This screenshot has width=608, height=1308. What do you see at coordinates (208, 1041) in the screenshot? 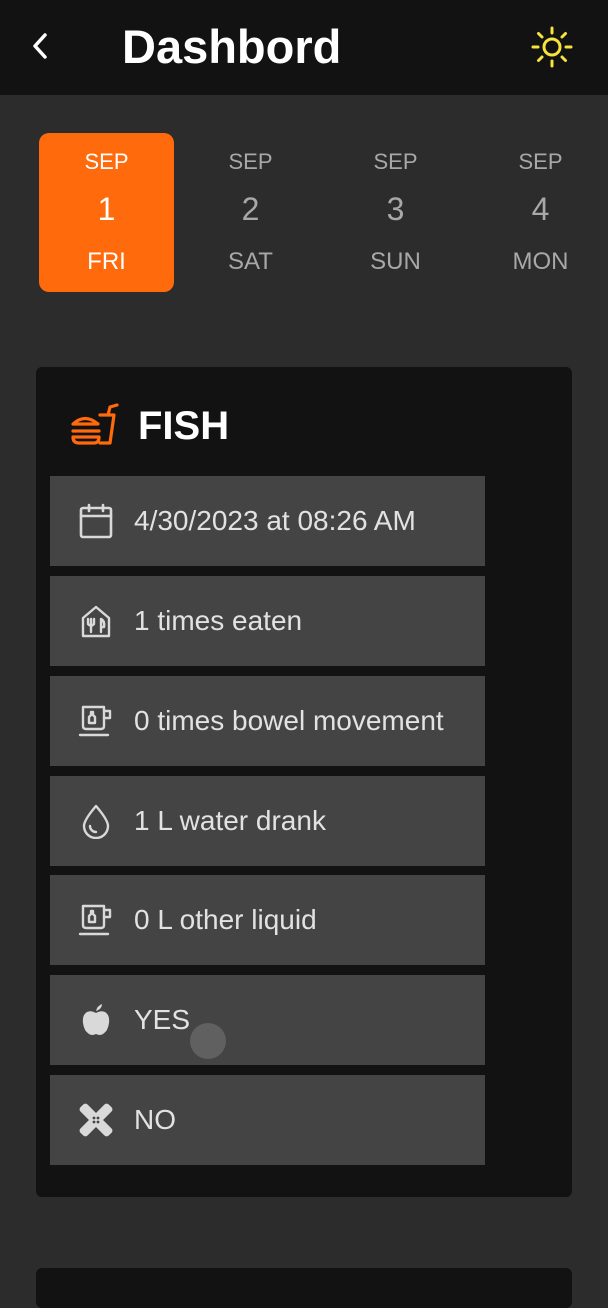
I see `touch-ripple` at bounding box center [208, 1041].